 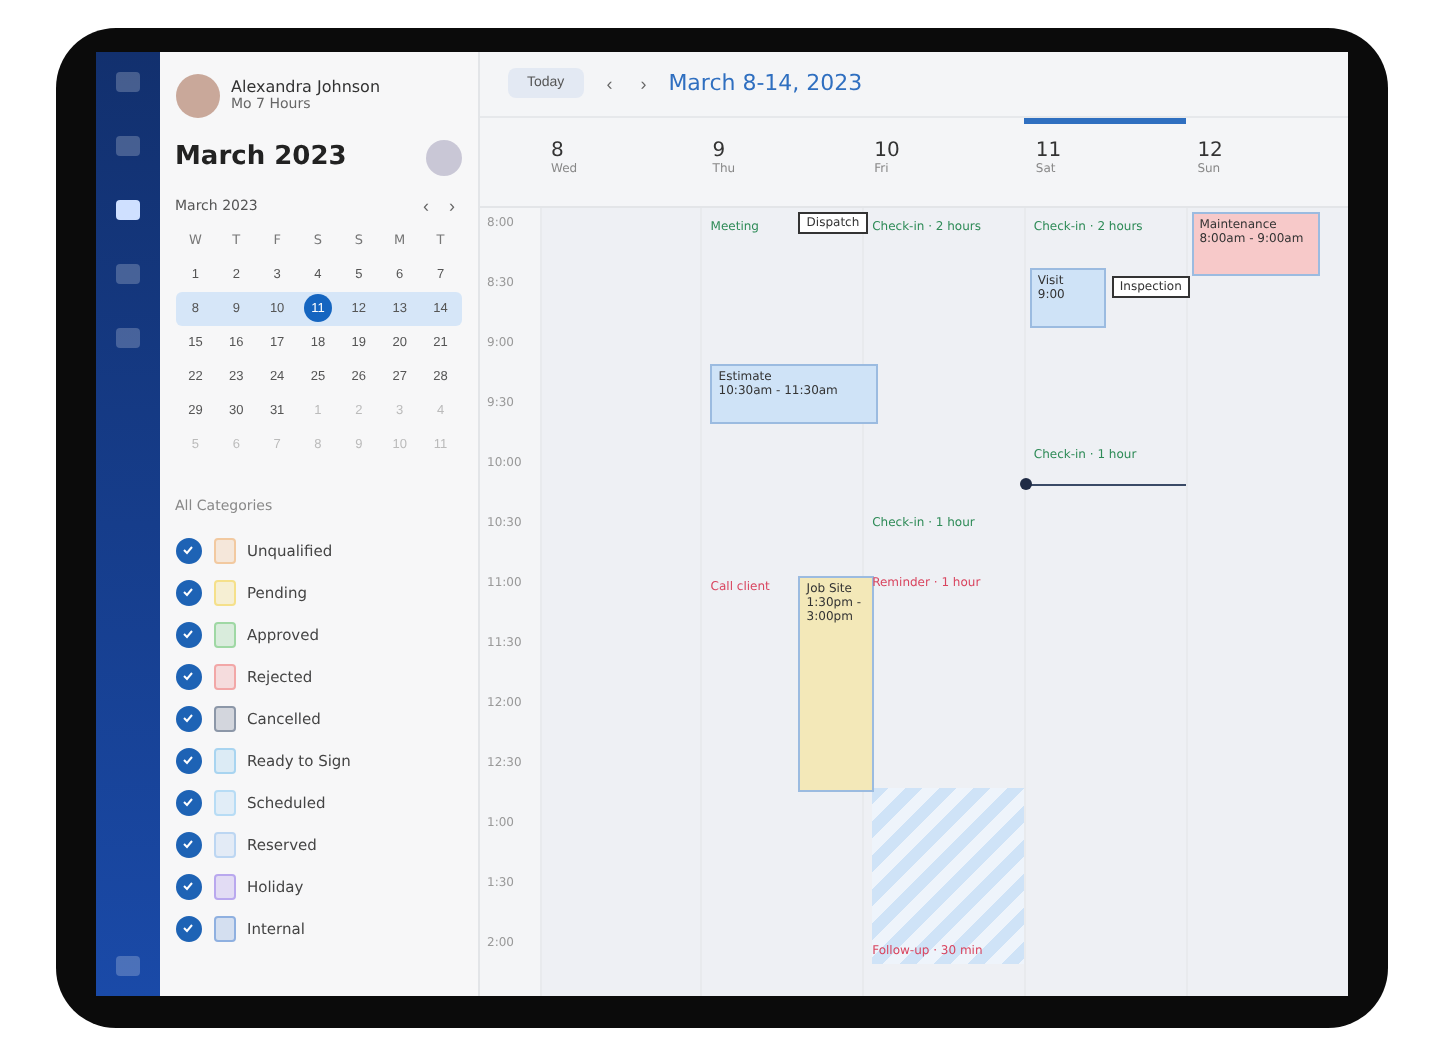 What do you see at coordinates (127, 209) in the screenshot?
I see `calendar-icon` at bounding box center [127, 209].